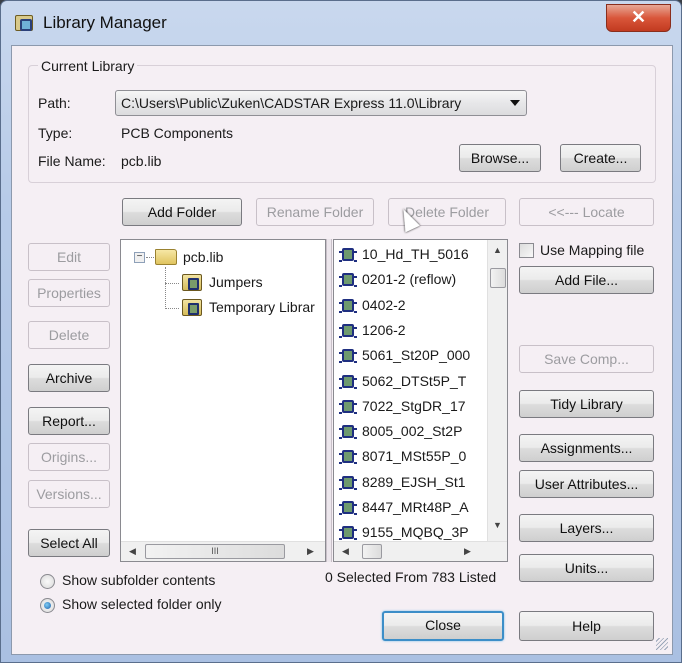 Image resolution: width=682 pixels, height=663 pixels. Describe the element at coordinates (72, 161) in the screenshot. I see `filename-label: File Name:` at that location.